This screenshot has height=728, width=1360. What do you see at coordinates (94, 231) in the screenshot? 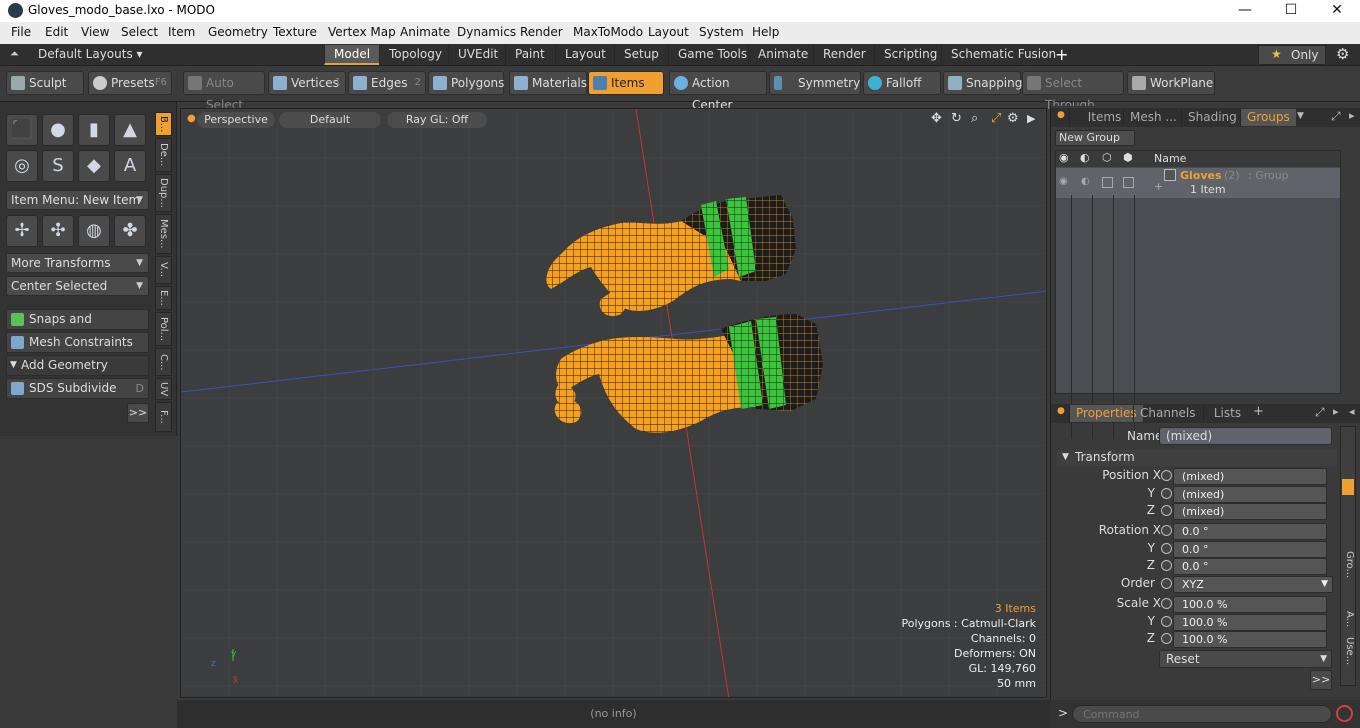
I see `scale-tool-icon: ◍` at bounding box center [94, 231].